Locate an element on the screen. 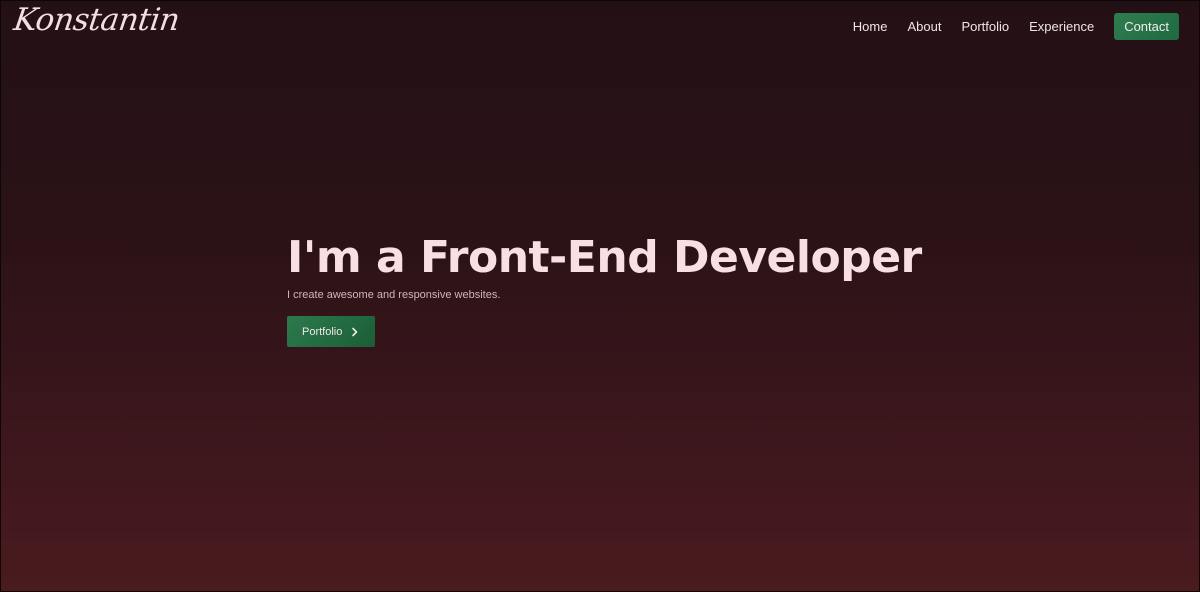 The image size is (1200, 592). site-logo: Konstantin is located at coordinates (96, 20).